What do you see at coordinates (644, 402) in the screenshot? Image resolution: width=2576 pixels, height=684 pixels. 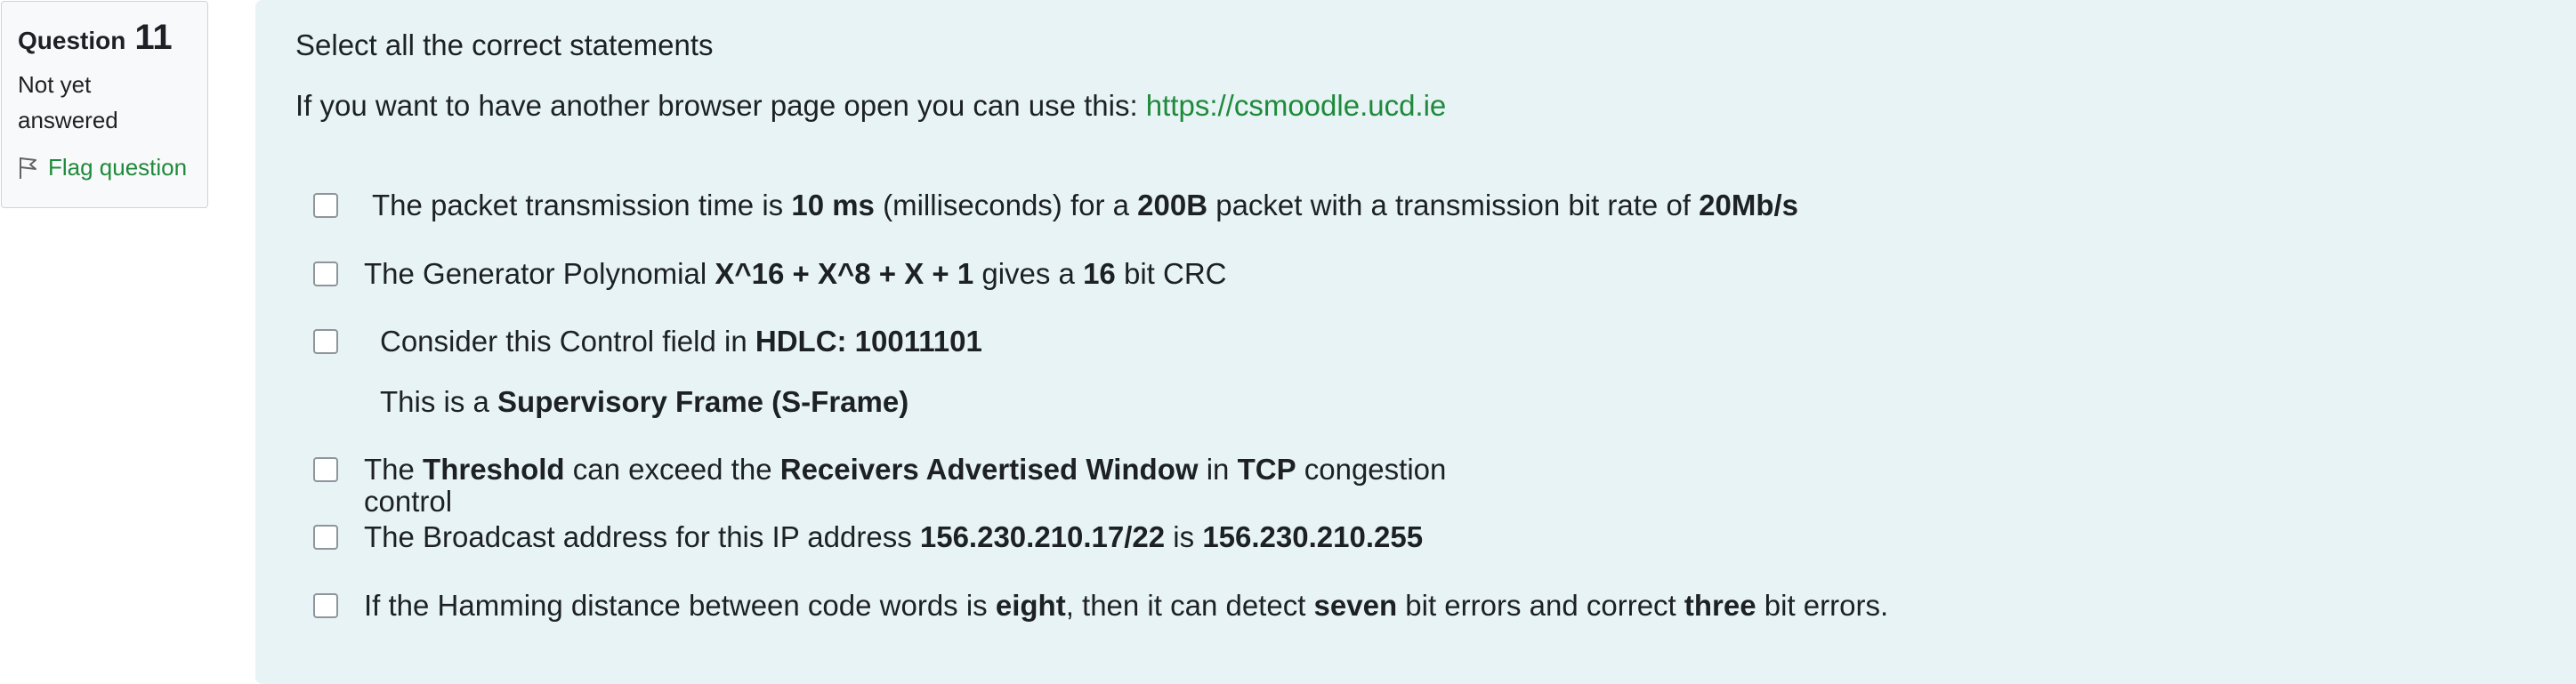 I see `option-label-3-line-2: This is a Supervisory Frame (S-Frame)` at bounding box center [644, 402].